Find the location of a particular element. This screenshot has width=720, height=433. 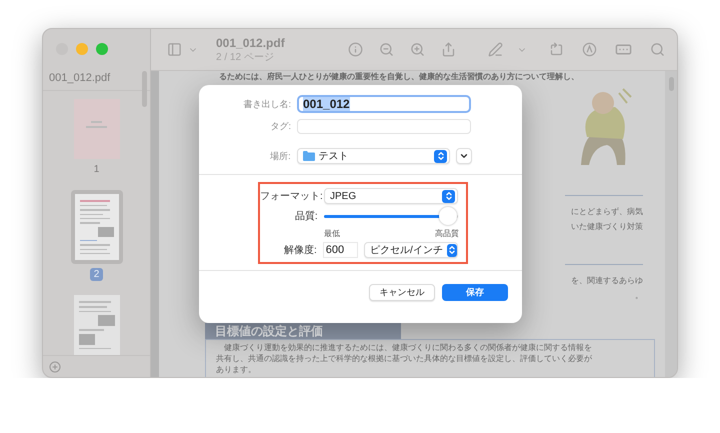

slider-min-label: 最低 is located at coordinates (332, 233).